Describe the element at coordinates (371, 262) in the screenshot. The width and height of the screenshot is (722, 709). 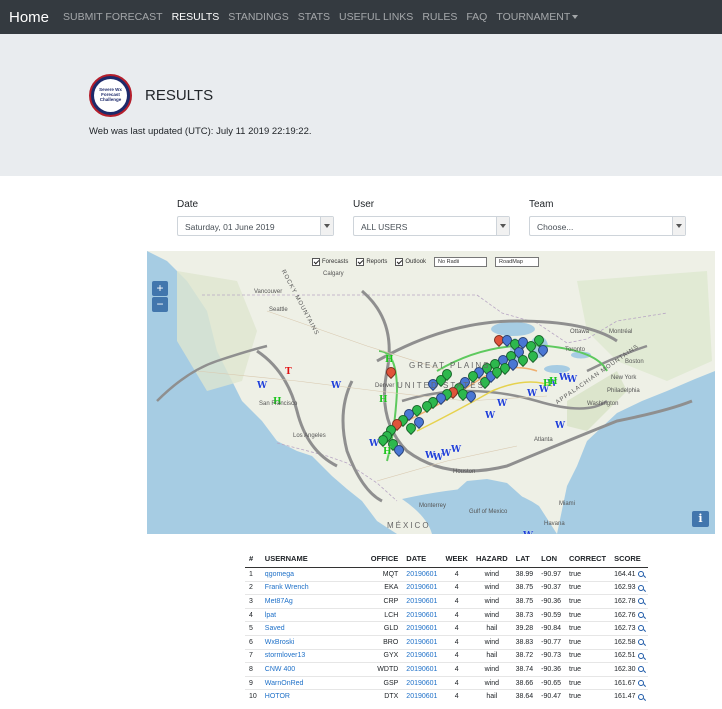
I see `reports-toggle: Reports` at that location.